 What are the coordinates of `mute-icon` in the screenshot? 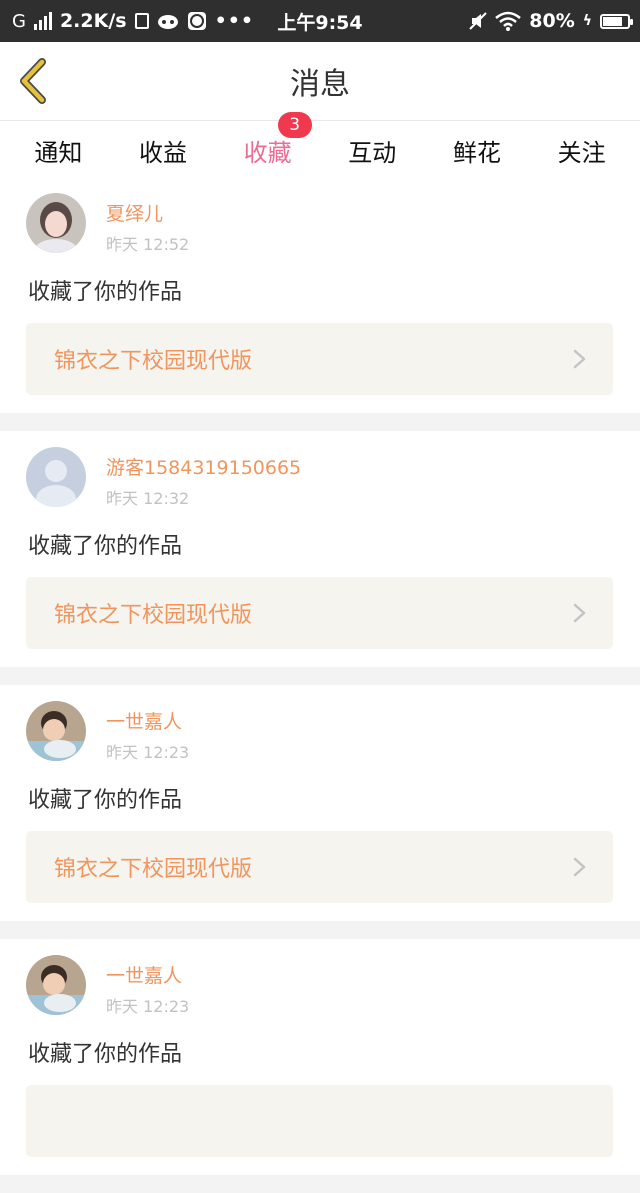 It's located at (478, 21).